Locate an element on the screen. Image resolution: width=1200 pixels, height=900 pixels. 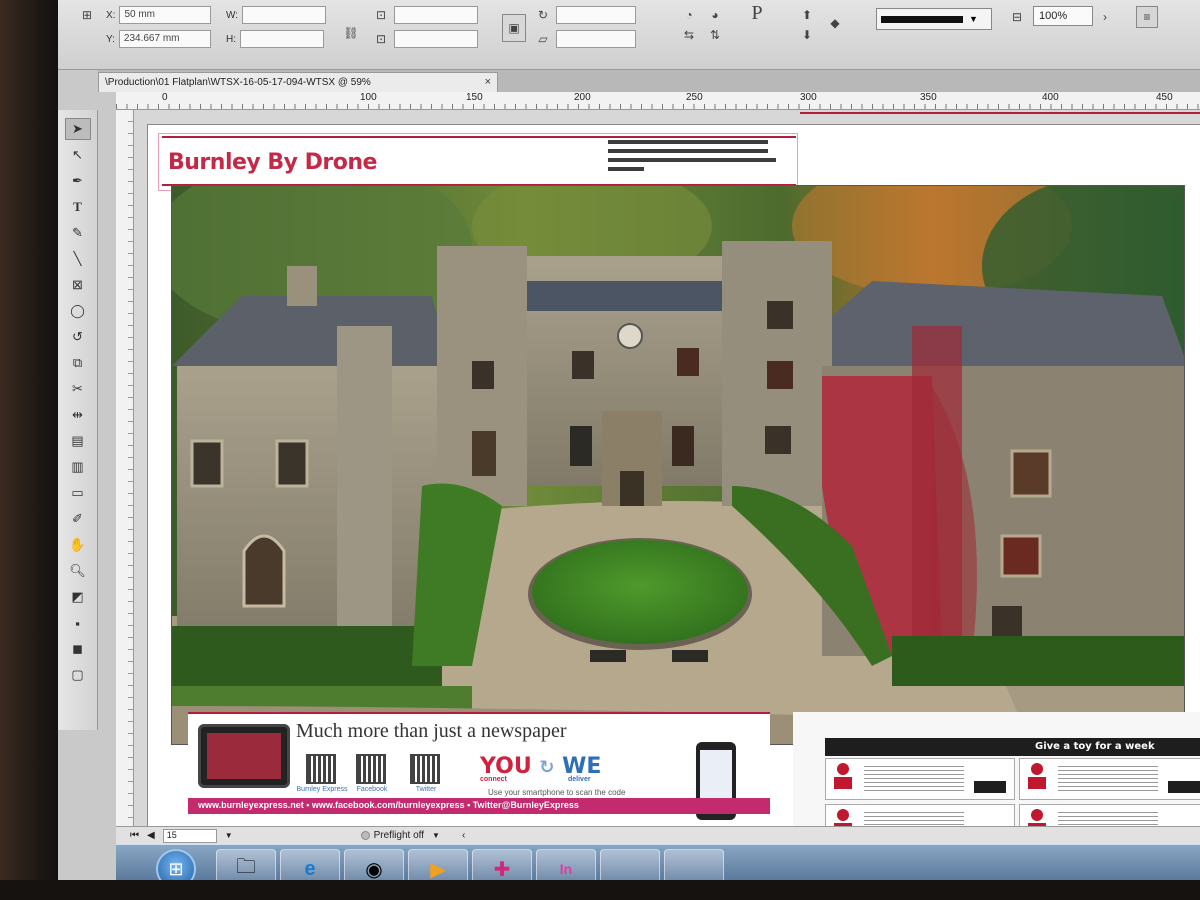
rotate-shear-fields: ↻ ▱ is located at coordinates (585, 27).